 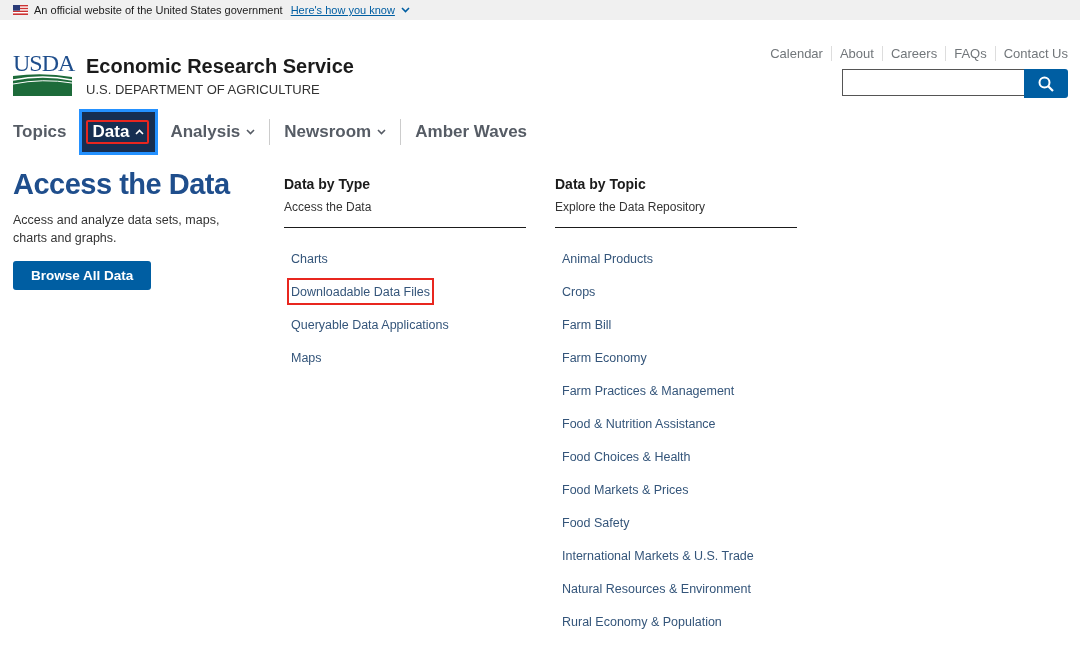 I want to click on utility-link: About, so click(x=856, y=53).